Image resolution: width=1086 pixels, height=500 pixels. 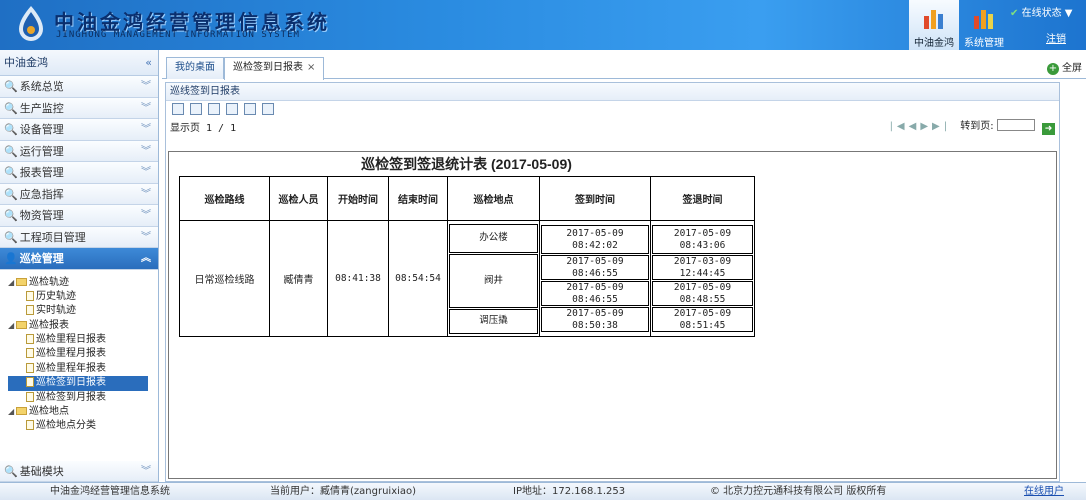 What do you see at coordinates (250, 109) in the screenshot?
I see `print-icon` at bounding box center [250, 109].